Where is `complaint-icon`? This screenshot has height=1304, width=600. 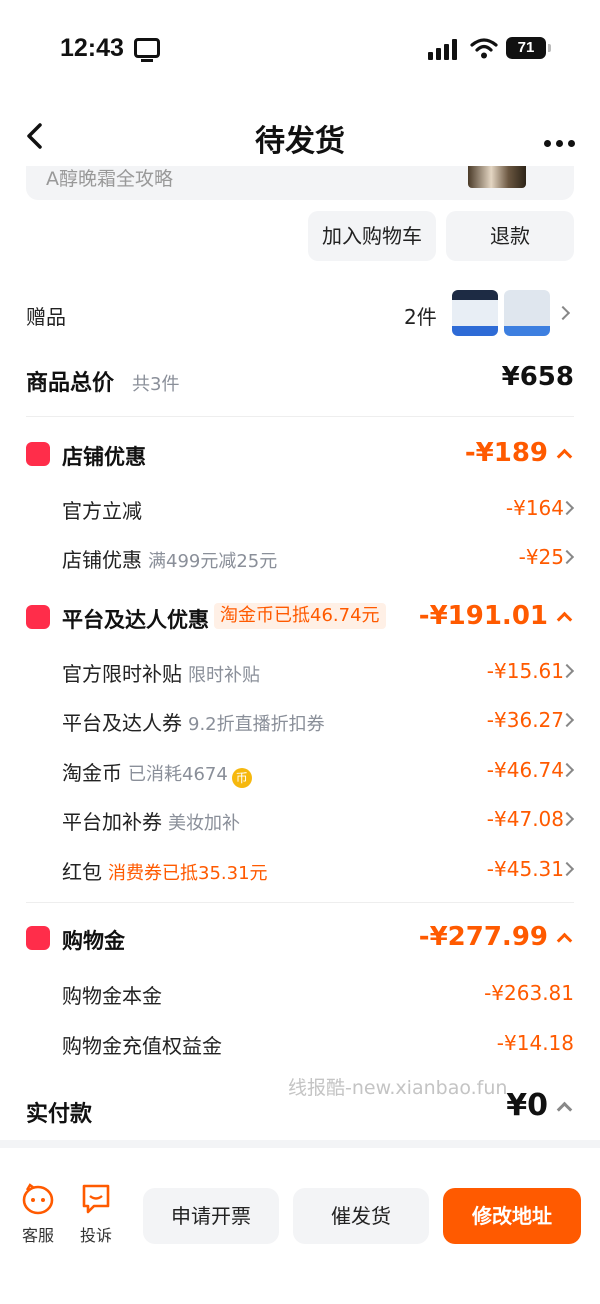 complaint-icon is located at coordinates (96, 1199).